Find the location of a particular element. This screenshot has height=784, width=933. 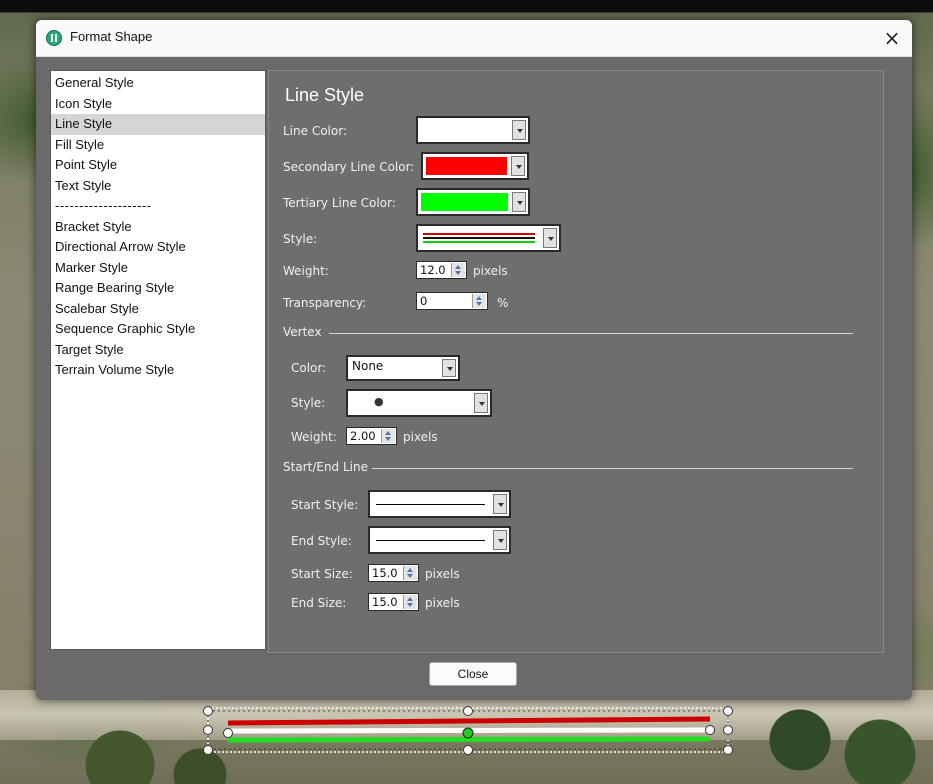

tertiary-line is located at coordinates (469, 739).